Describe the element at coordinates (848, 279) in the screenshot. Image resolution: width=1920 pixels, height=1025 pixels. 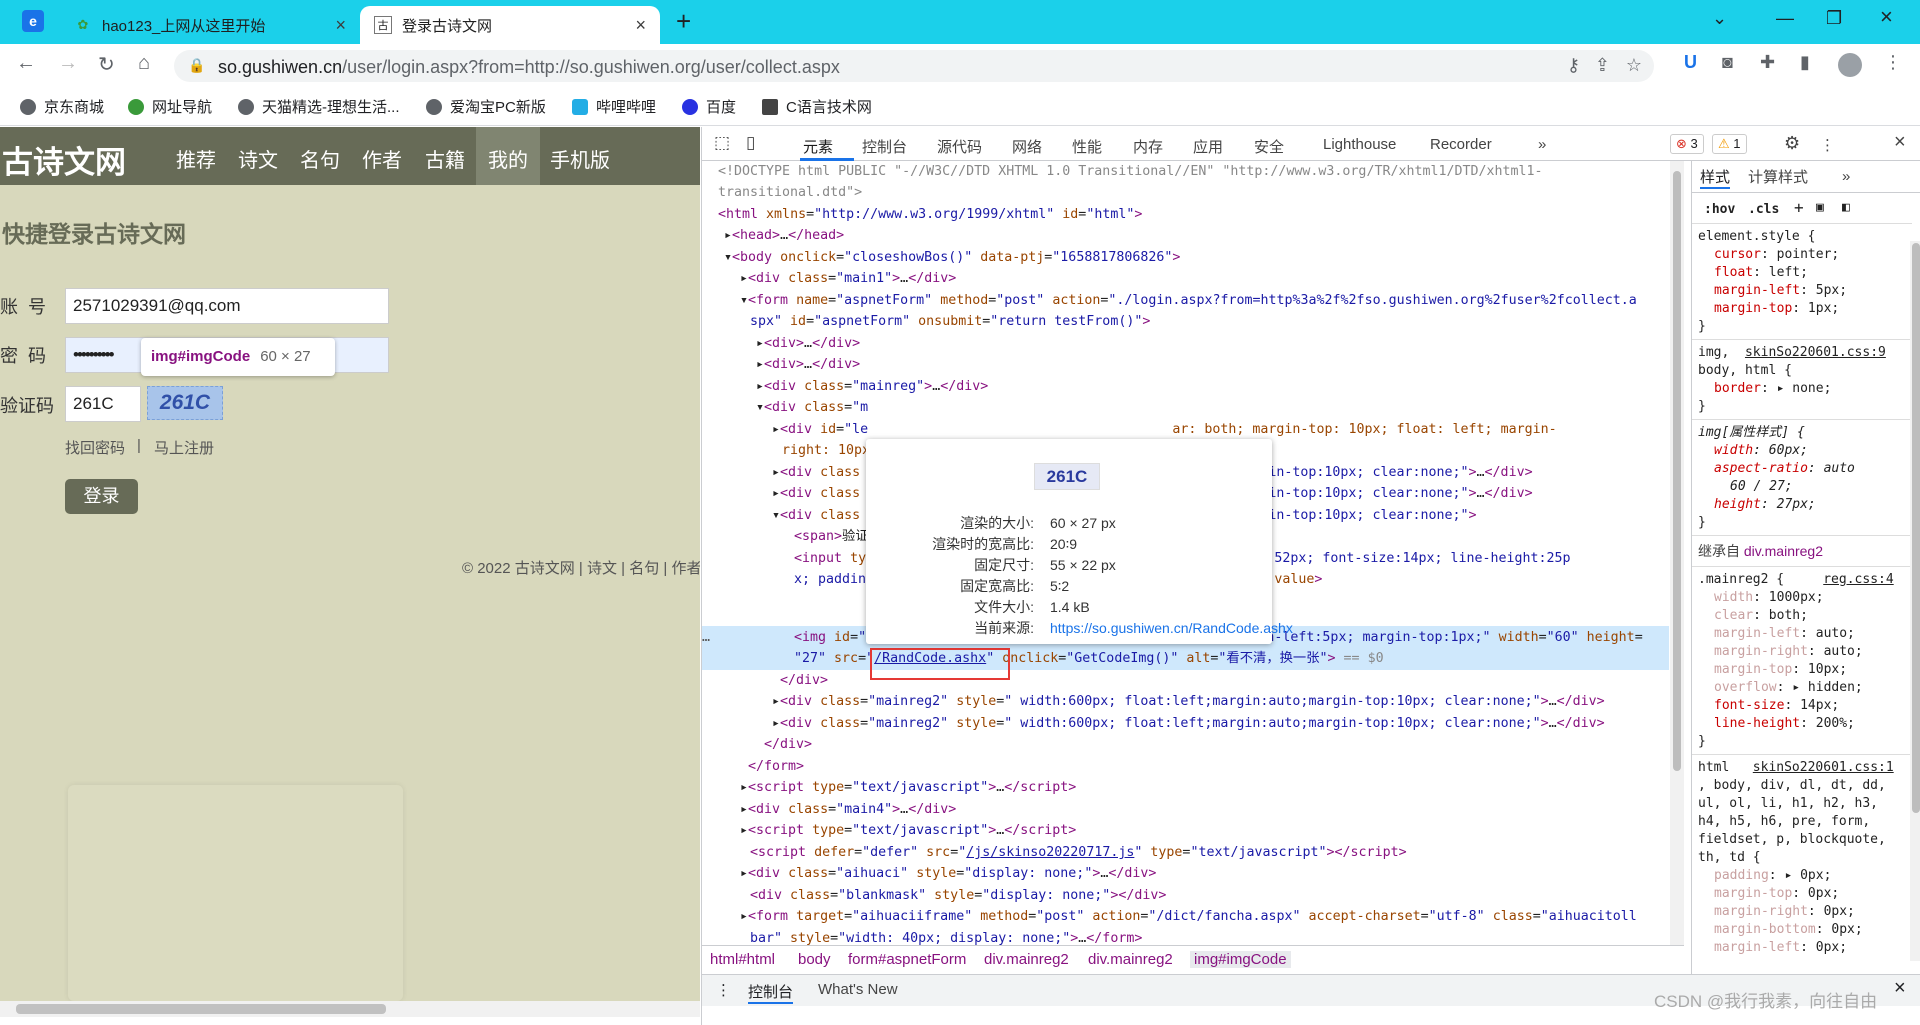
I see `dom-node: ▸<div class="main1">…</div>` at that location.